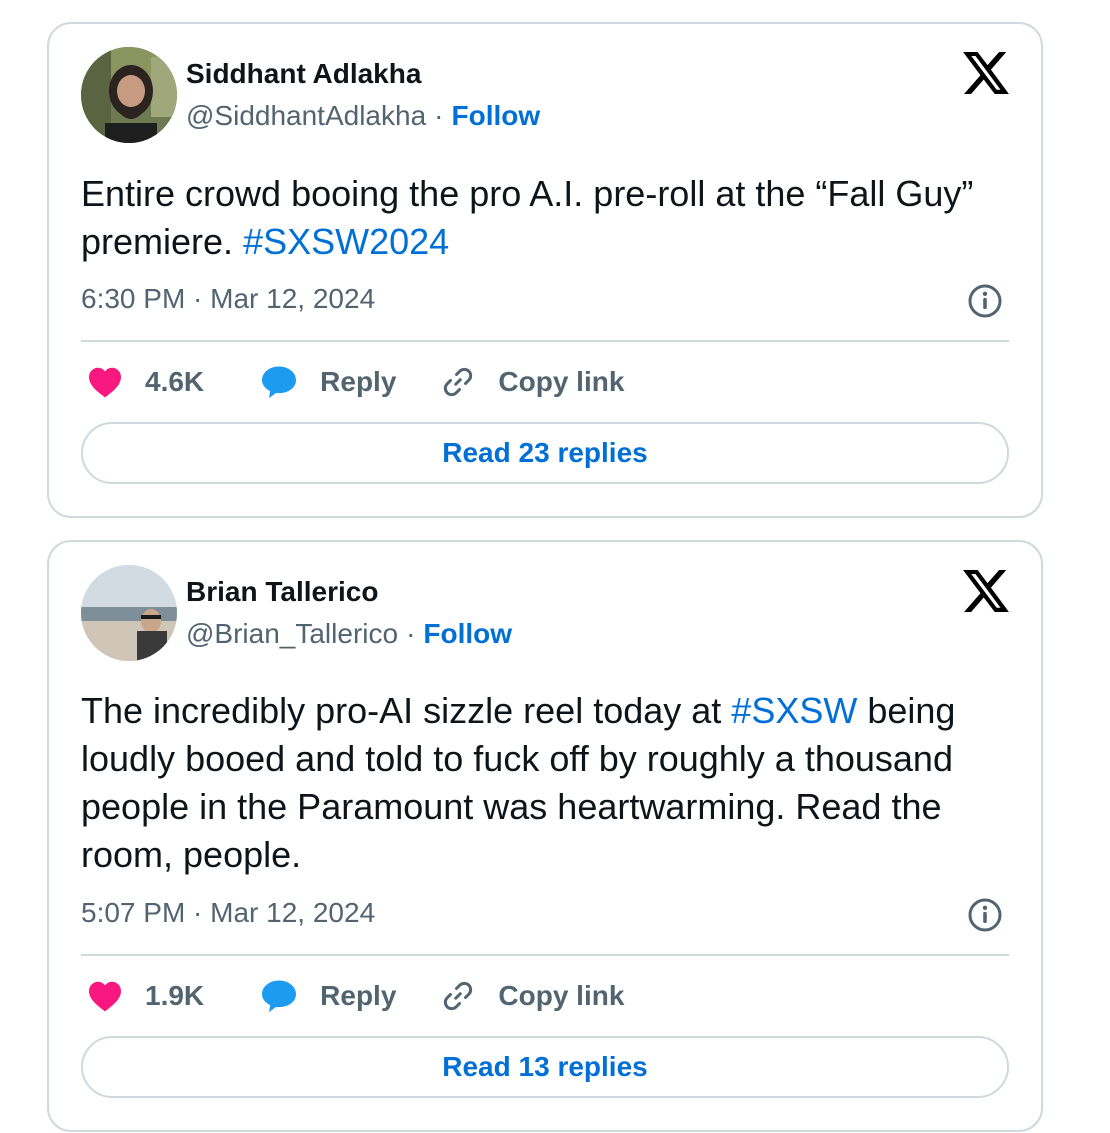  I want to click on author-name: Brian Tallerico, so click(282, 592).